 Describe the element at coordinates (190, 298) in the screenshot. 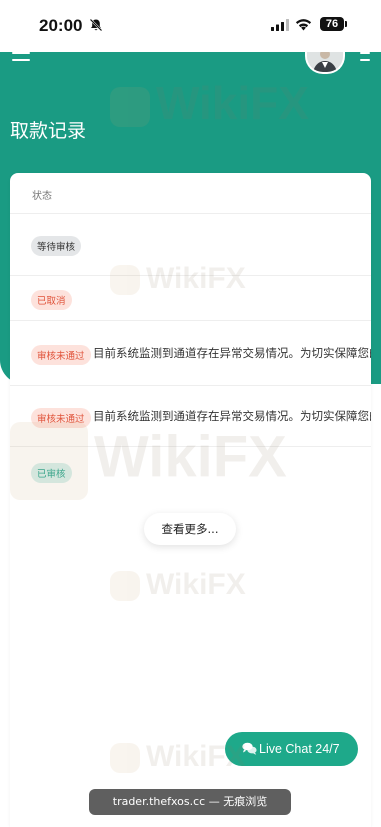

I see `table-row: 已取消` at that location.